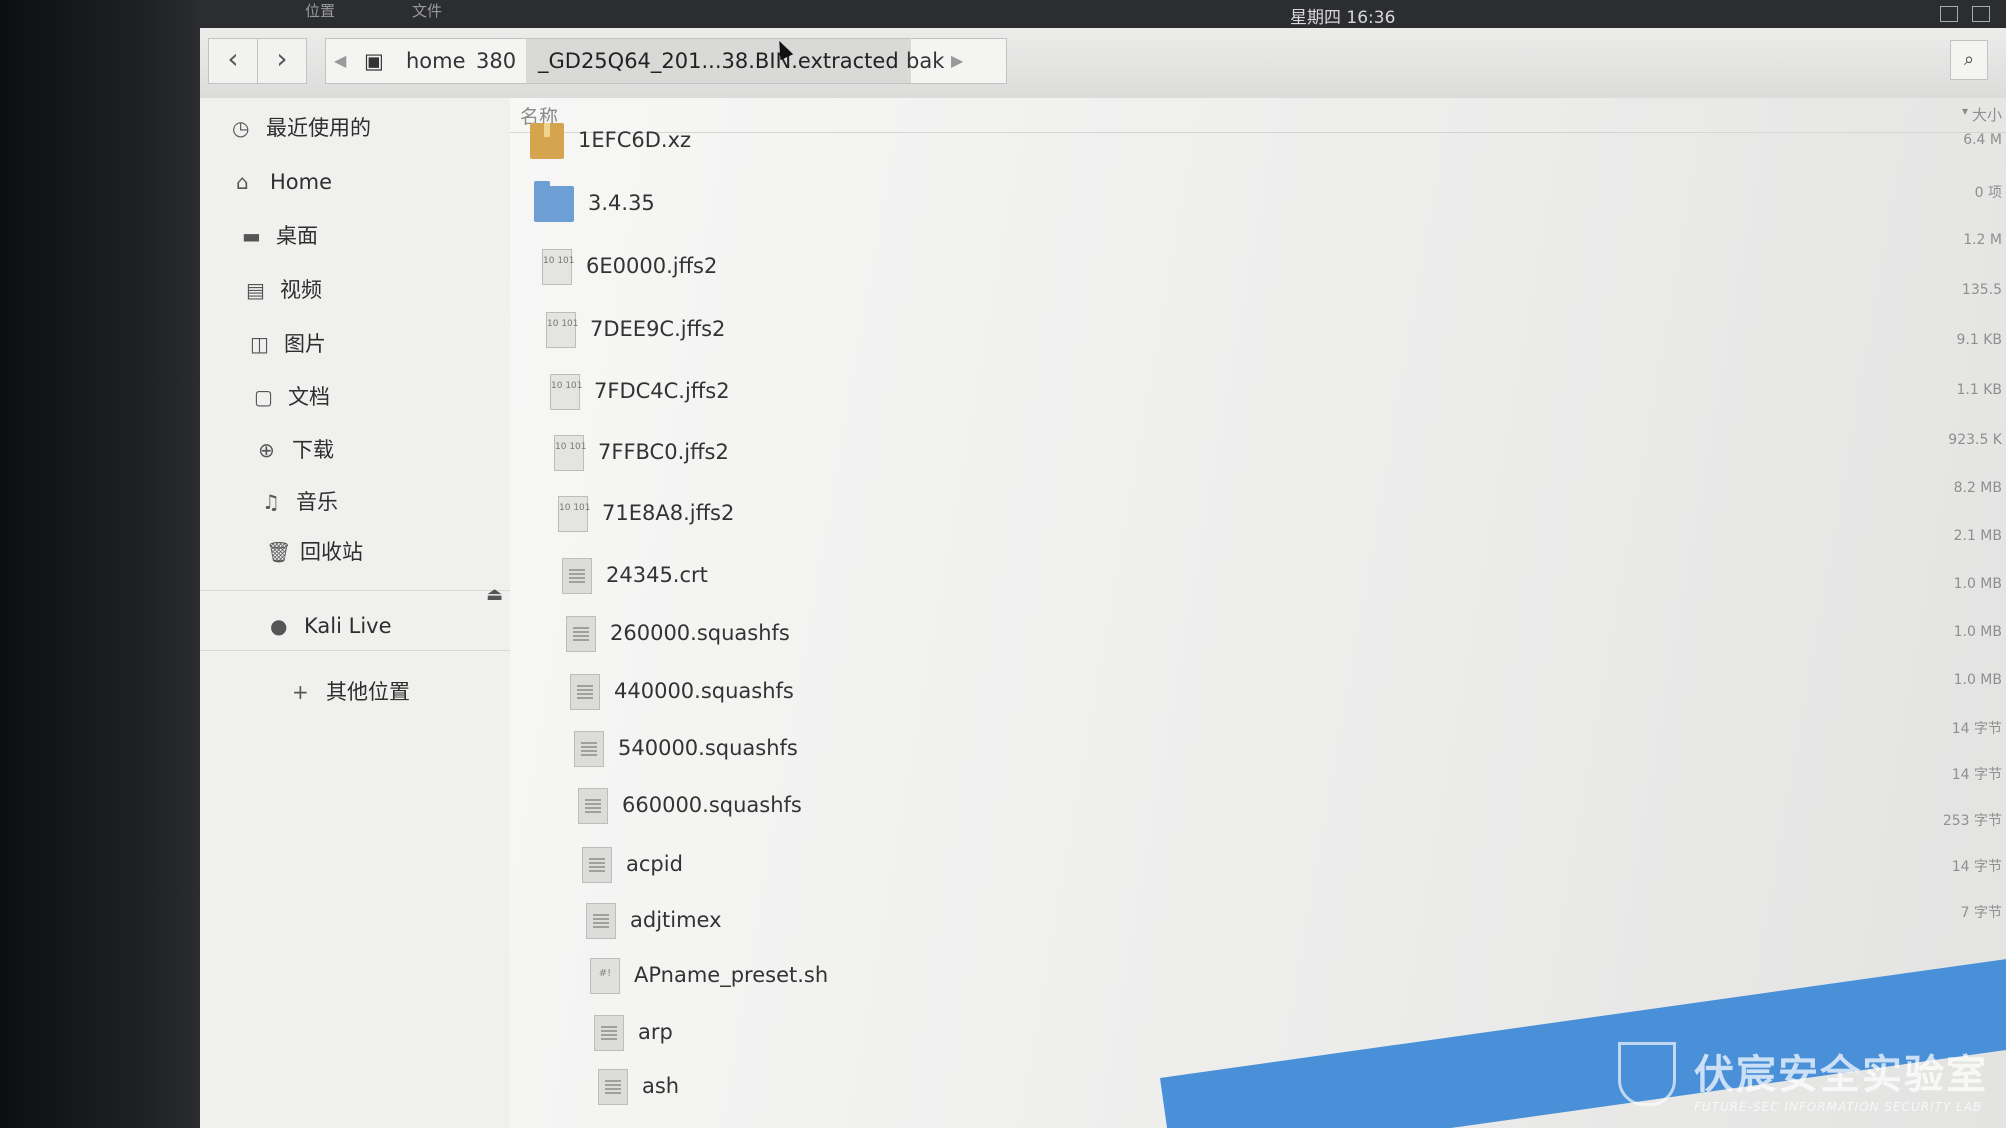 The image size is (2006, 1128). I want to click on drive-icon: ▣, so click(374, 61).